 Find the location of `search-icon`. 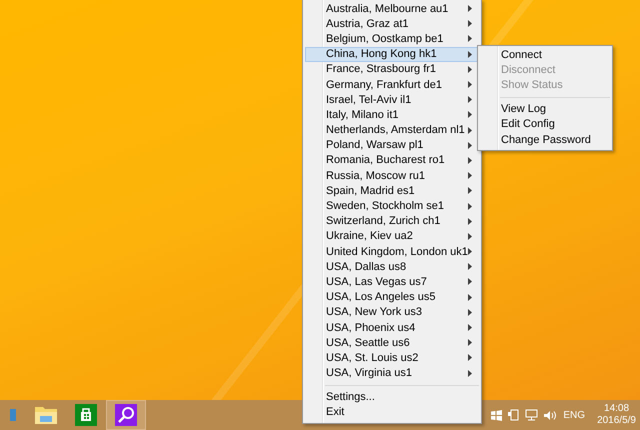

search-icon is located at coordinates (126, 415).